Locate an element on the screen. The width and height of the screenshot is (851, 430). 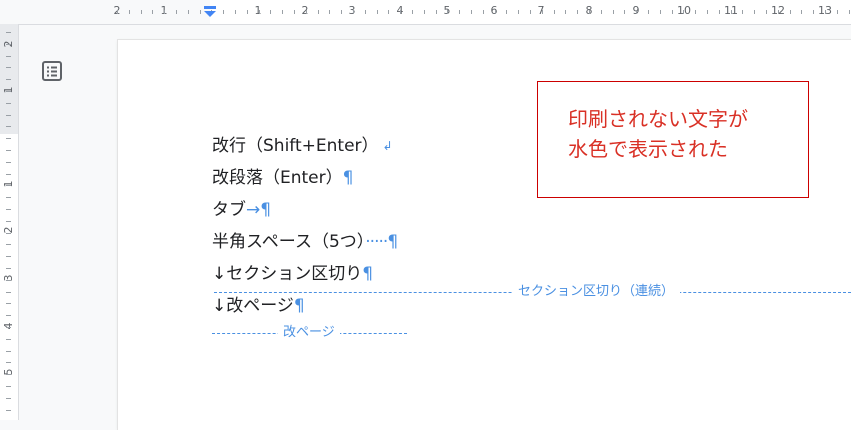
line-text: 改行（Shift+Enter） is located at coordinates (295, 146).